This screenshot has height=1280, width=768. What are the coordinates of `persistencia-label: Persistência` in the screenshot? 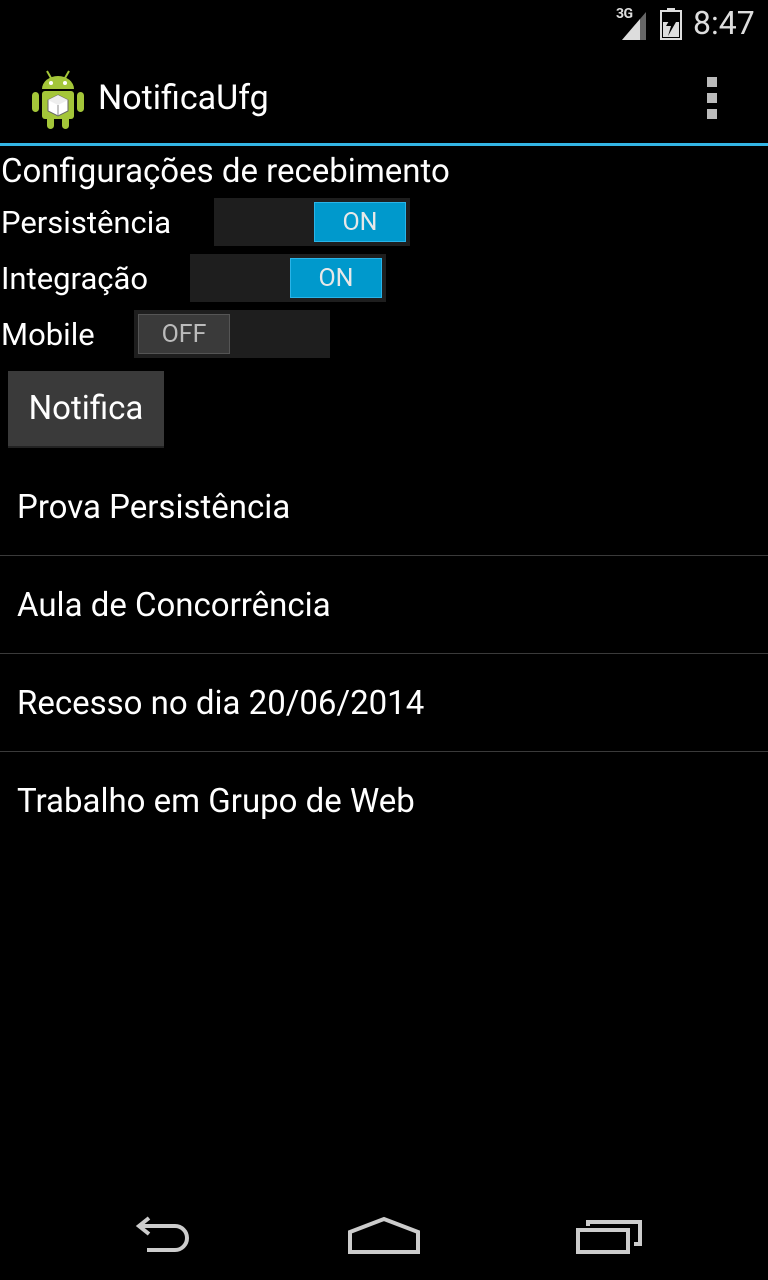 It's located at (86, 222).